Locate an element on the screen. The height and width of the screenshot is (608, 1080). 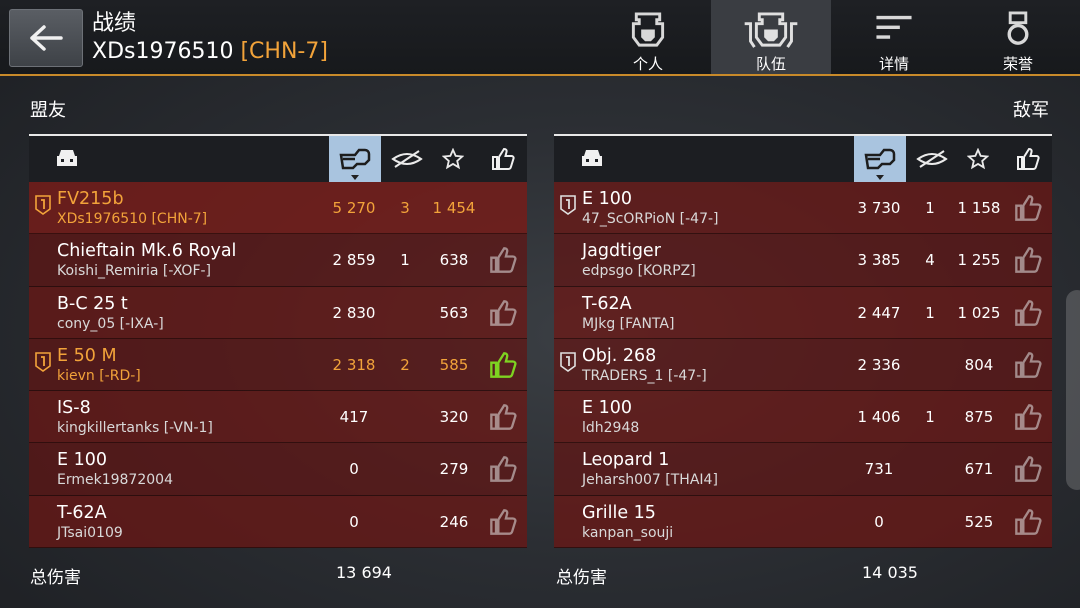
allies-sort-damage is located at coordinates (355, 159).